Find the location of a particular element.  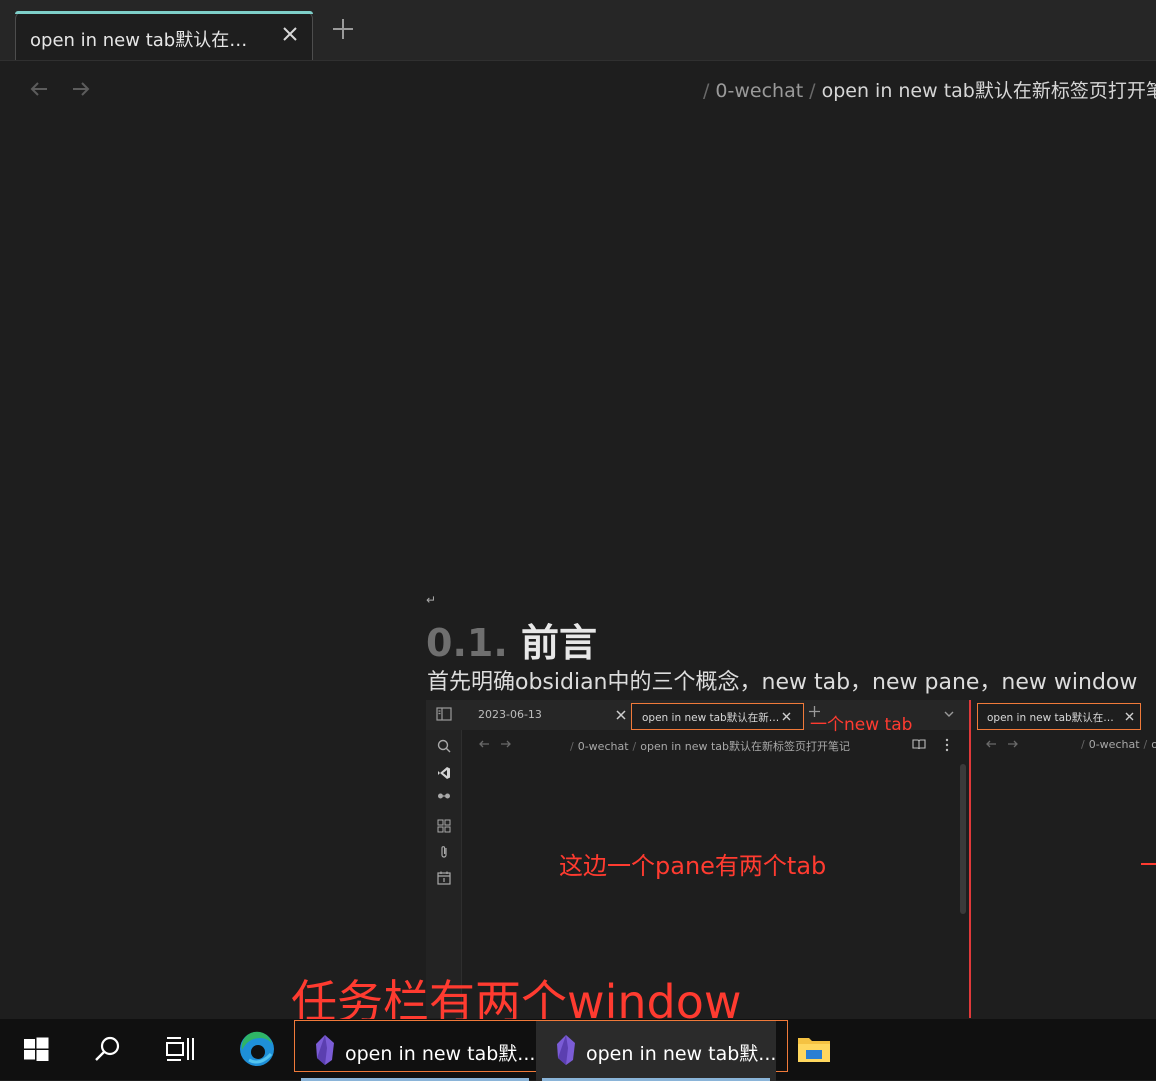

return-mark: ↵ is located at coordinates (431, 600).